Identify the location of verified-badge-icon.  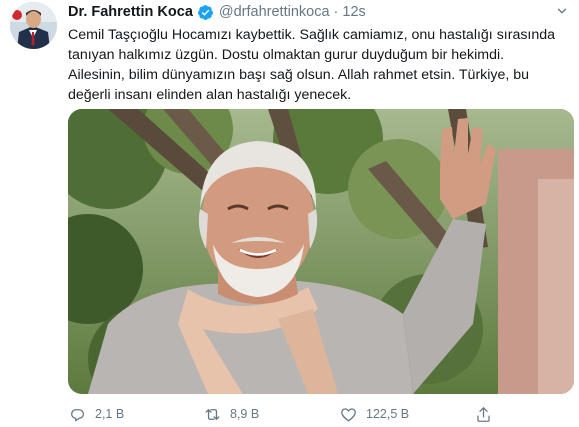
(205, 12).